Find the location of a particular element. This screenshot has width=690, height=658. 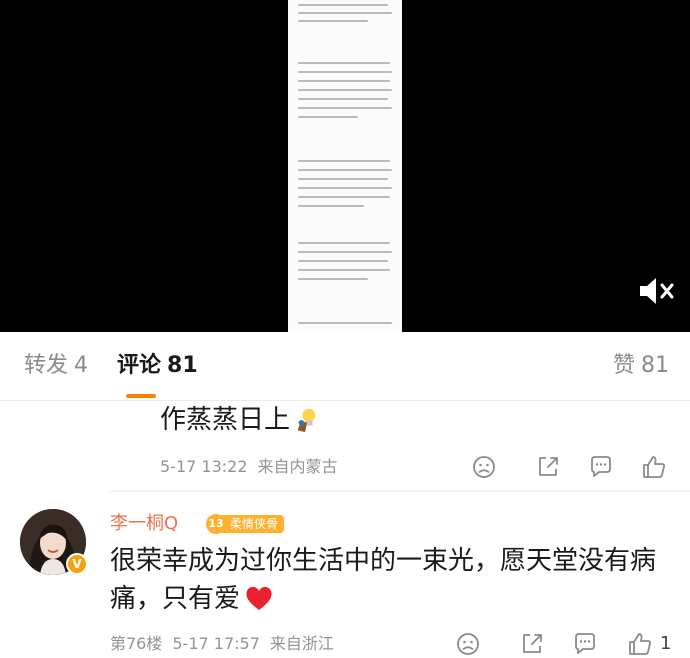

comment-text-content: 作蒸蒸日上 is located at coordinates (225, 420).